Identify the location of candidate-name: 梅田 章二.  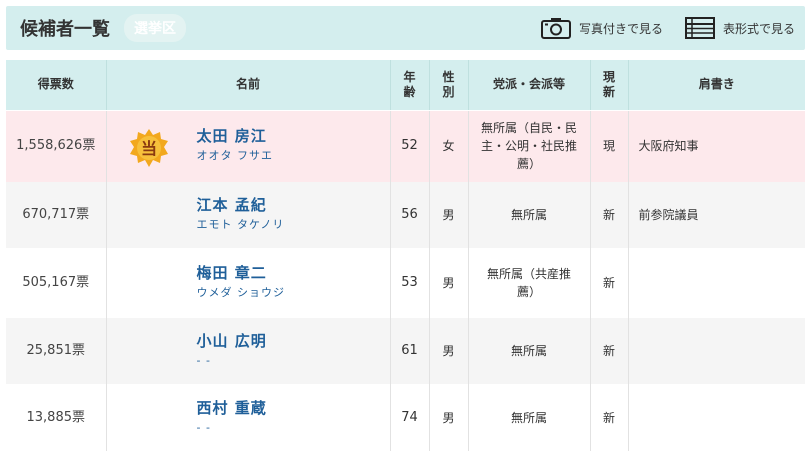
(293, 273).